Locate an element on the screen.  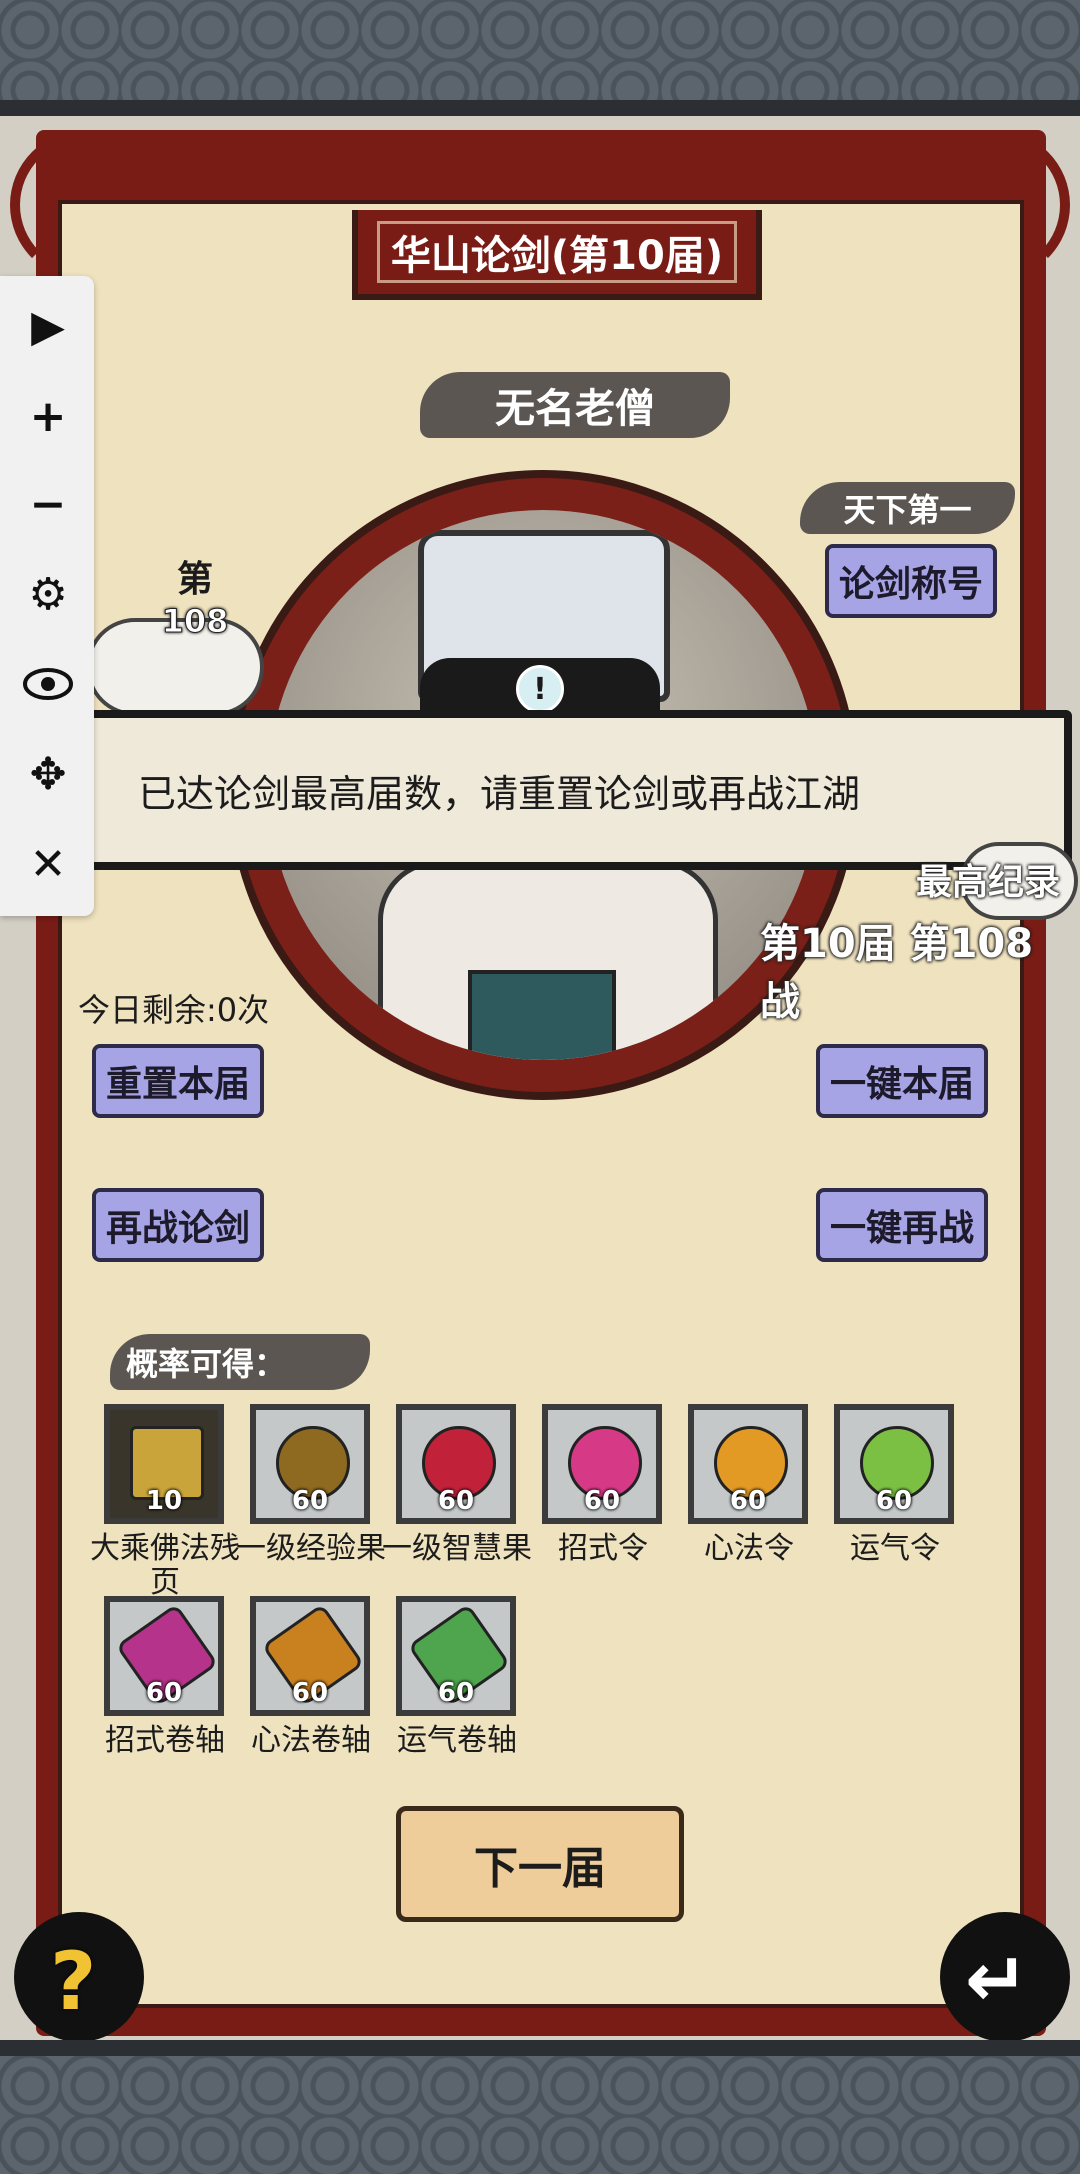
record-value: 第10届 第108战 is located at coordinates (897, 973).